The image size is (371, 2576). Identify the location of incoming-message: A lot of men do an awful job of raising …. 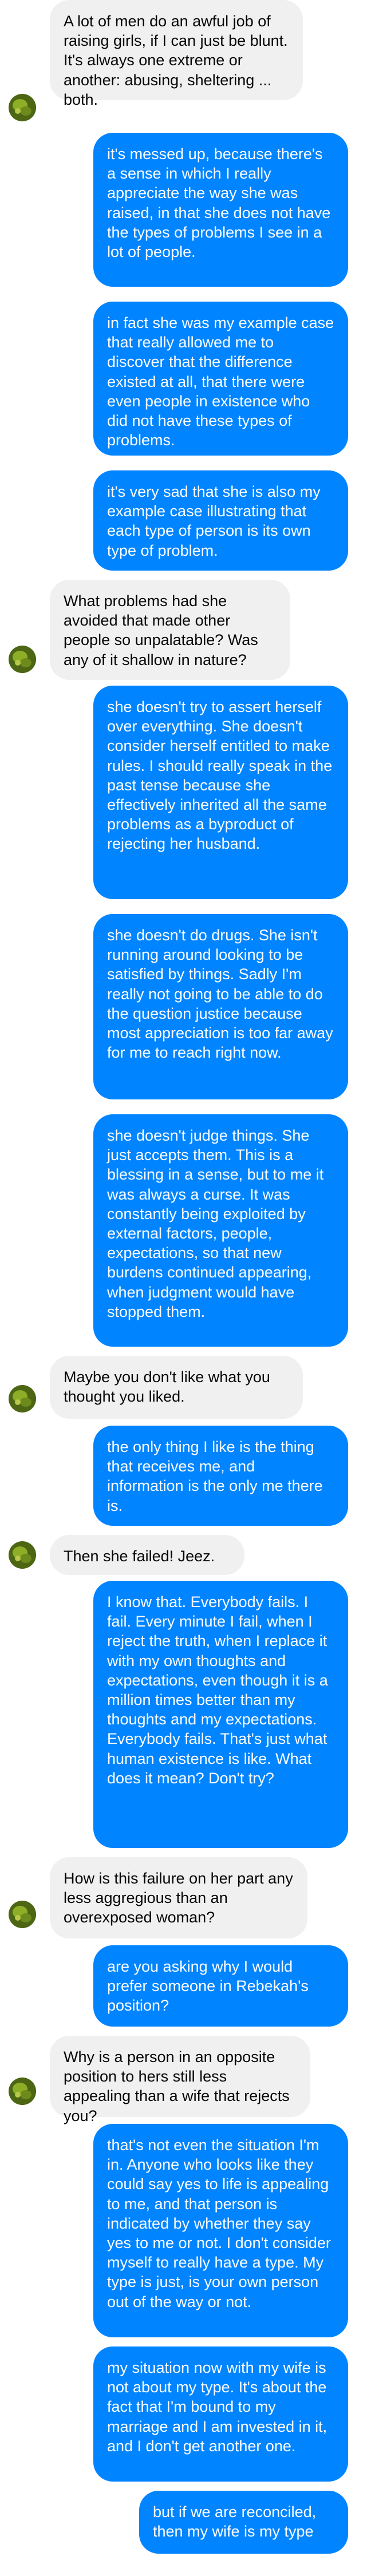
(176, 54).